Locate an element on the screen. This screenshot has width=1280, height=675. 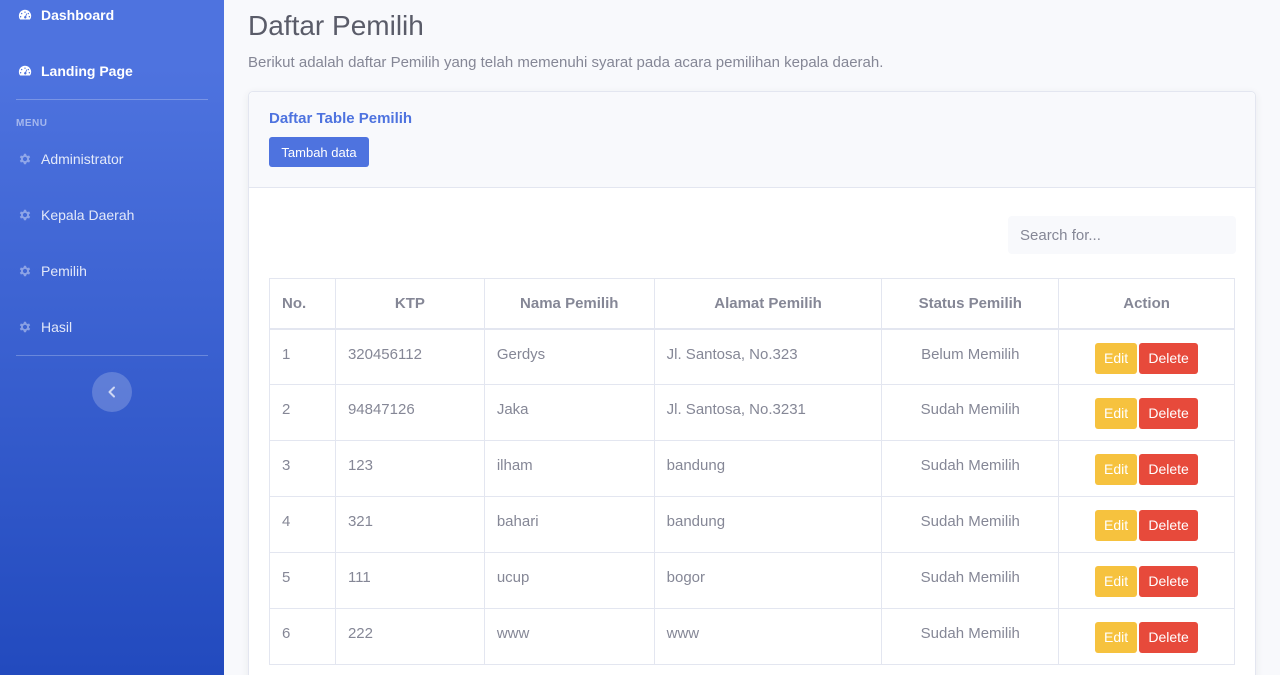
sidebar-heading: MENU is located at coordinates (32, 123).